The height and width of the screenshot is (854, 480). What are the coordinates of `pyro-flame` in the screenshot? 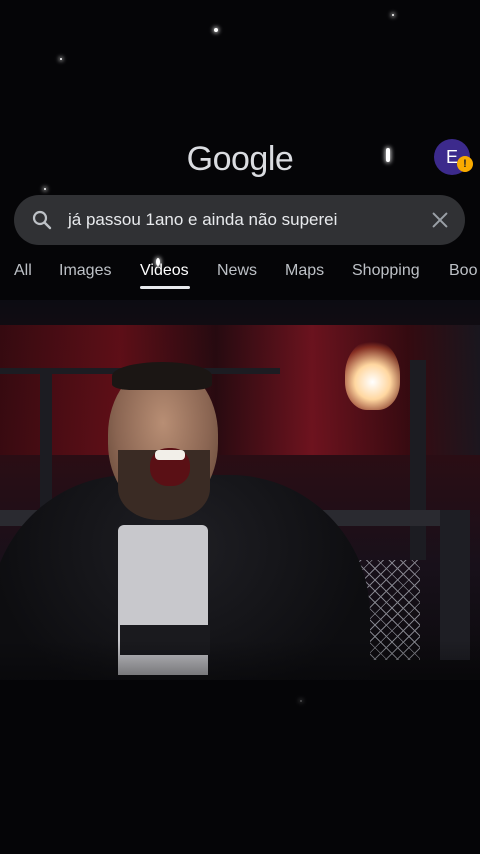 It's located at (372, 375).